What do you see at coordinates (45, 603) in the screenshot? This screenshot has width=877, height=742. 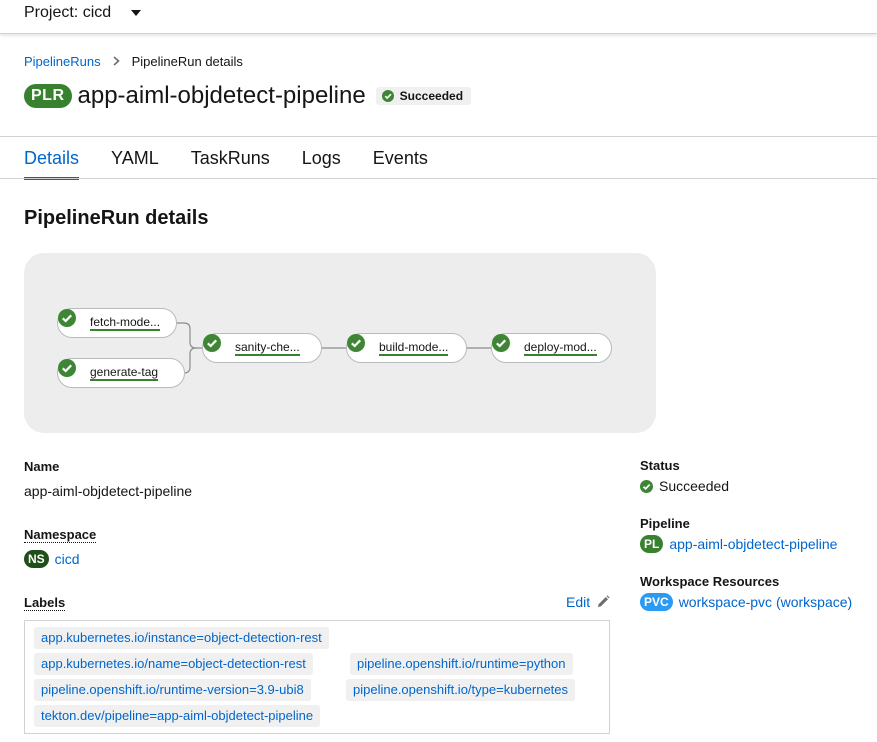 I see `labels-label: Labels` at bounding box center [45, 603].